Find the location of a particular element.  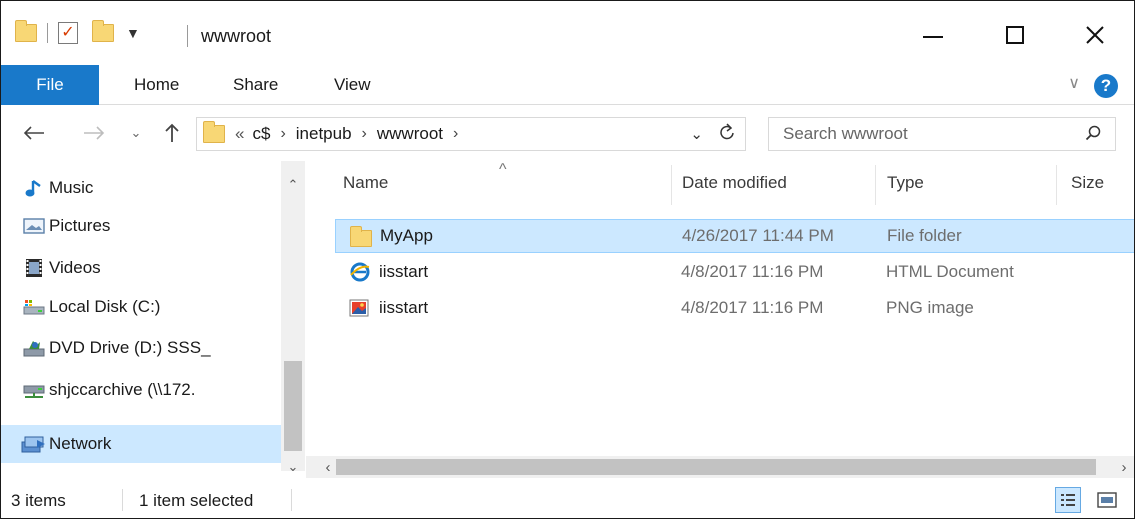

refresh-icon is located at coordinates (727, 130).